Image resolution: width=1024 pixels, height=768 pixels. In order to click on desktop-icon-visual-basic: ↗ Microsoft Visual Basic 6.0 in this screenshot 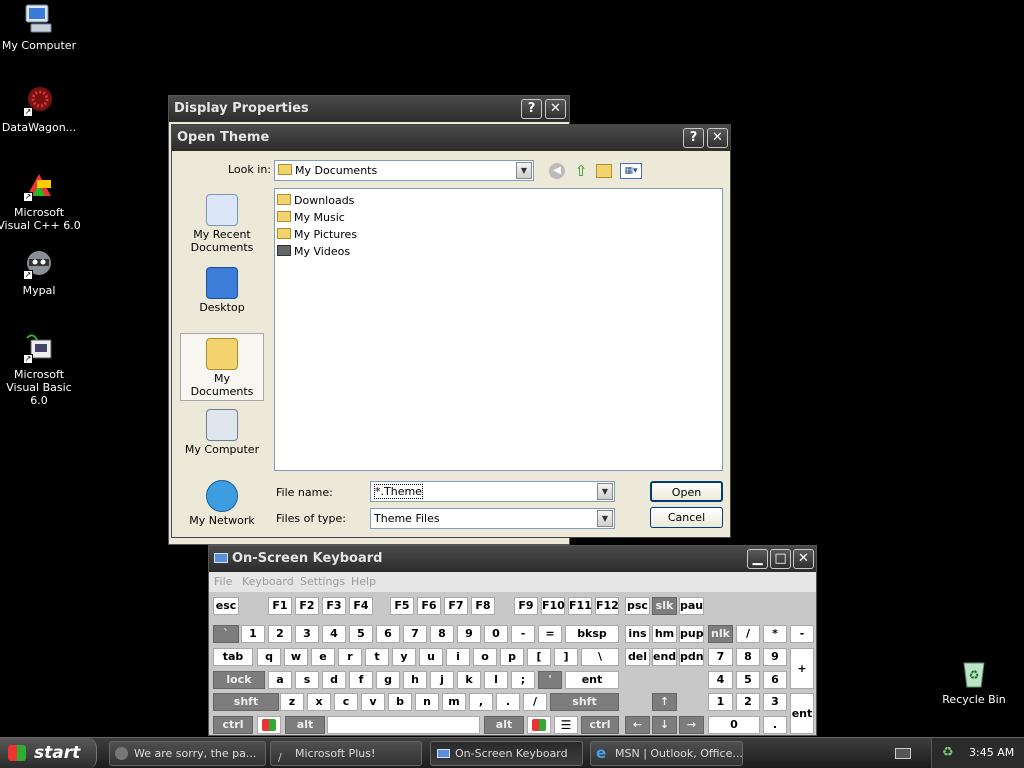, I will do `click(41, 369)`.